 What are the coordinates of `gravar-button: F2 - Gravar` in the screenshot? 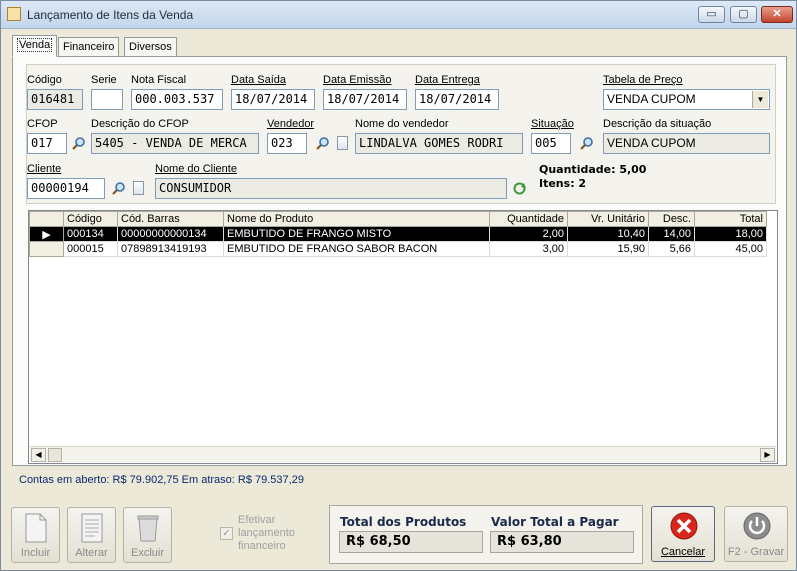 It's located at (756, 534).